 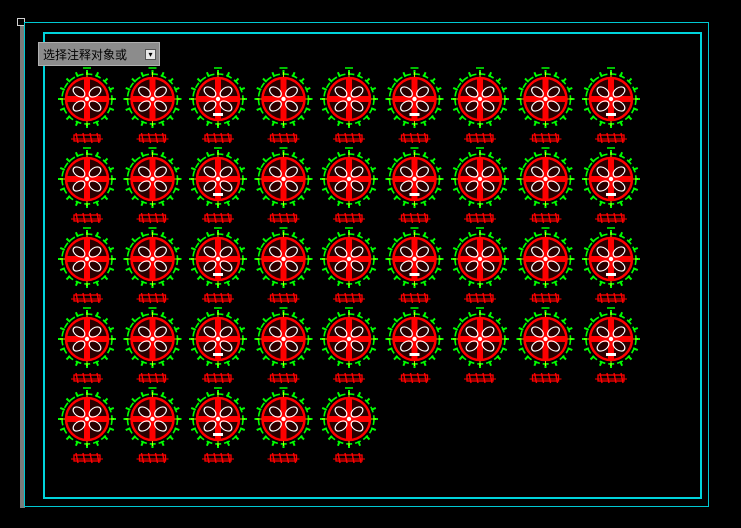 What do you see at coordinates (85, 54) in the screenshot?
I see `command-prompt-text: 选择注释对象或` at bounding box center [85, 54].